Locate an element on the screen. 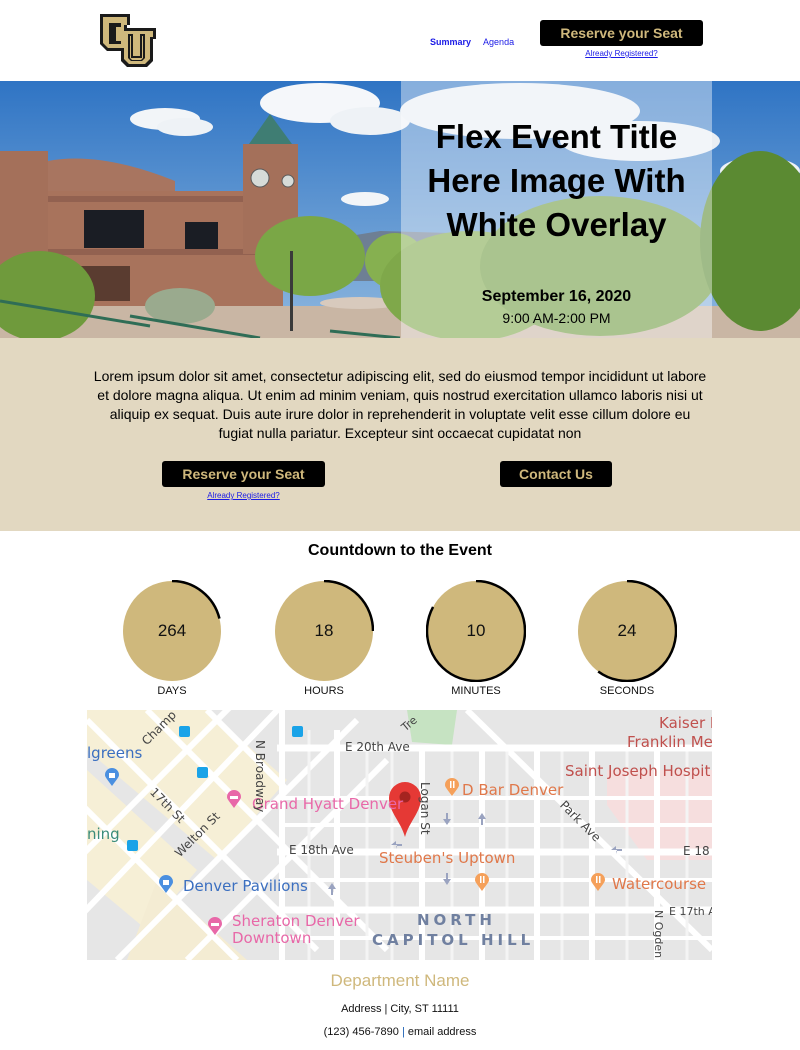 The height and width of the screenshot is (1050, 800). countdown-seconds: 24 SECONDS is located at coordinates (627, 640).